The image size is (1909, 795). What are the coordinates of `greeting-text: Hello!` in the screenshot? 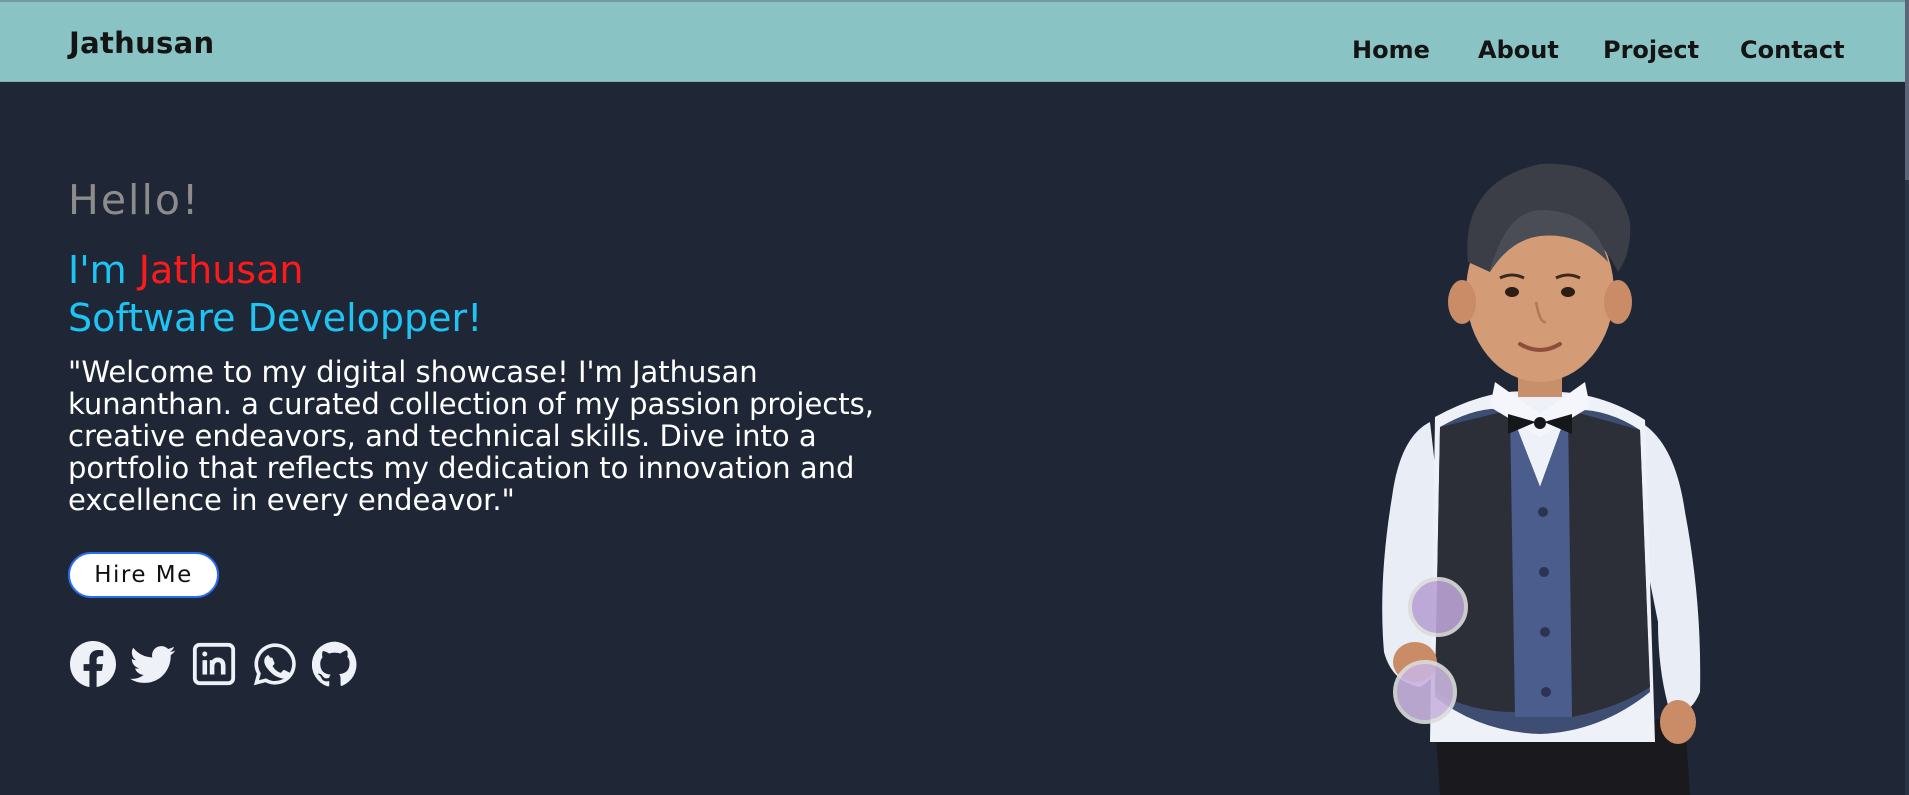 It's located at (134, 200).